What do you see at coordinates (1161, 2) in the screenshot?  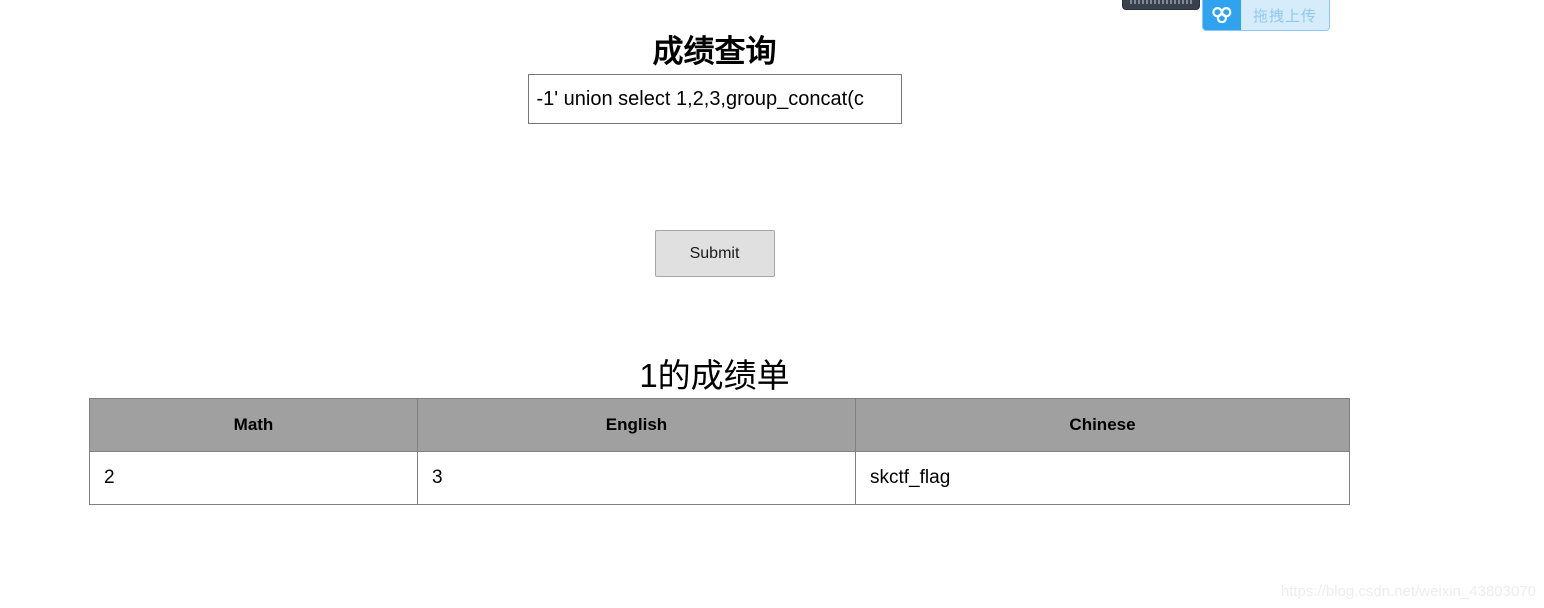 I see `toolbar-stub-dots` at bounding box center [1161, 2].